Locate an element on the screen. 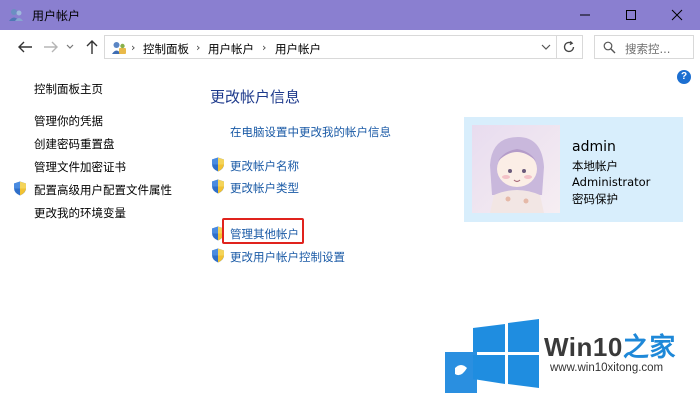 The image size is (700, 393). help-icon: ? is located at coordinates (684, 77).